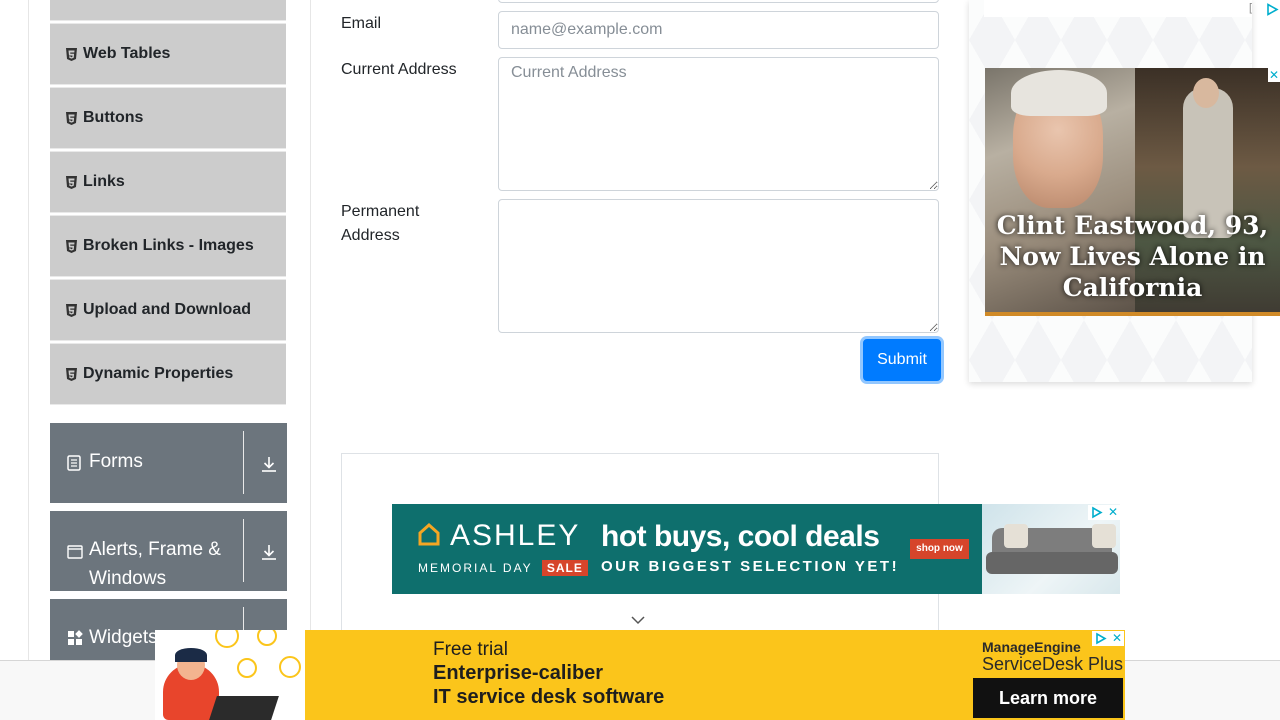 The width and height of the screenshot is (1280, 720). What do you see at coordinates (380, 224) in the screenshot?
I see `permanent-address-label: Permanent Address` at bounding box center [380, 224].